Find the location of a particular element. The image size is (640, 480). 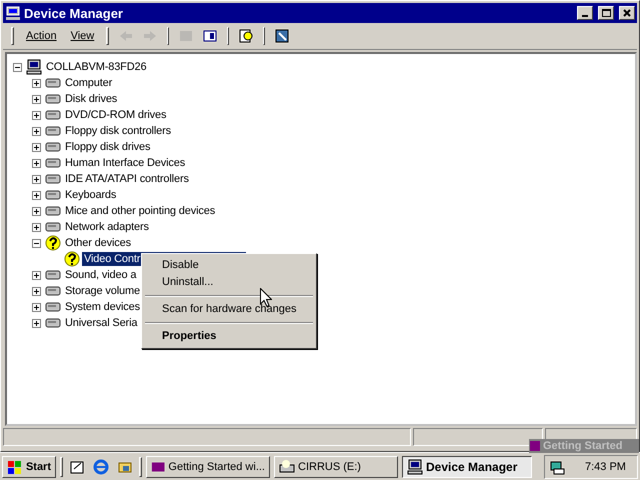

maximize-button is located at coordinates (606, 13).